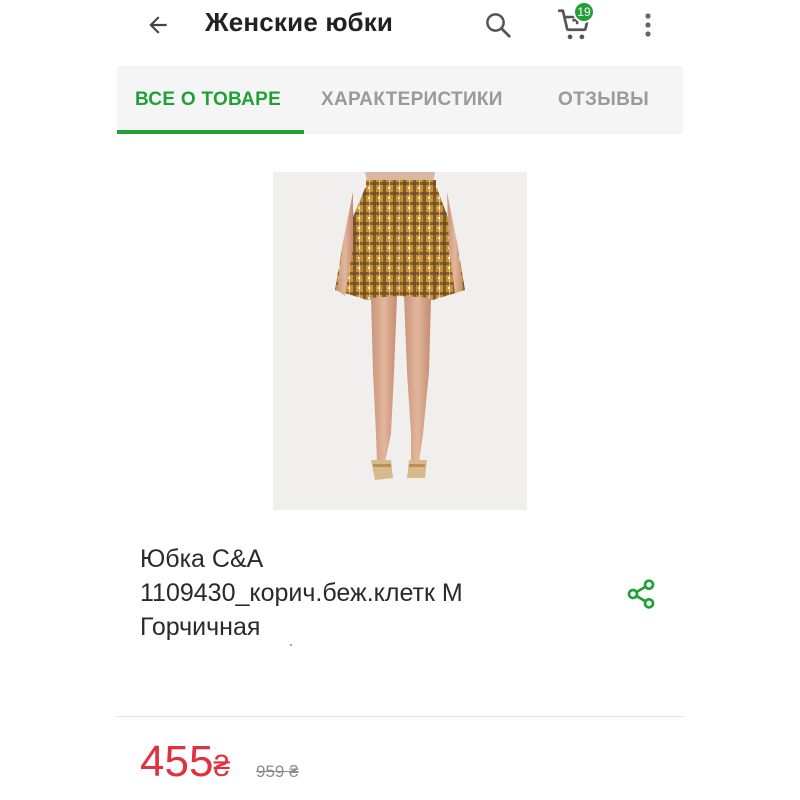 Image resolution: width=800 pixels, height=800 pixels. Describe the element at coordinates (400, 30) in the screenshot. I see `top-app-bar: Женские юбки 19` at that location.